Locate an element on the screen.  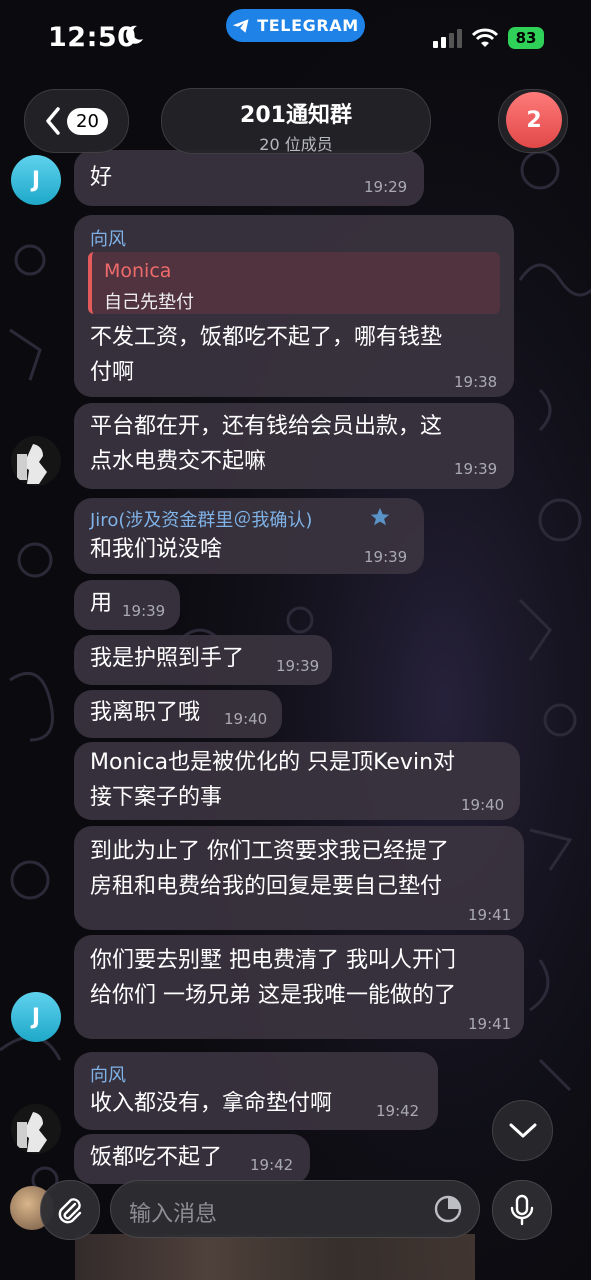
bottom-preview-strip is located at coordinates (275, 1257).